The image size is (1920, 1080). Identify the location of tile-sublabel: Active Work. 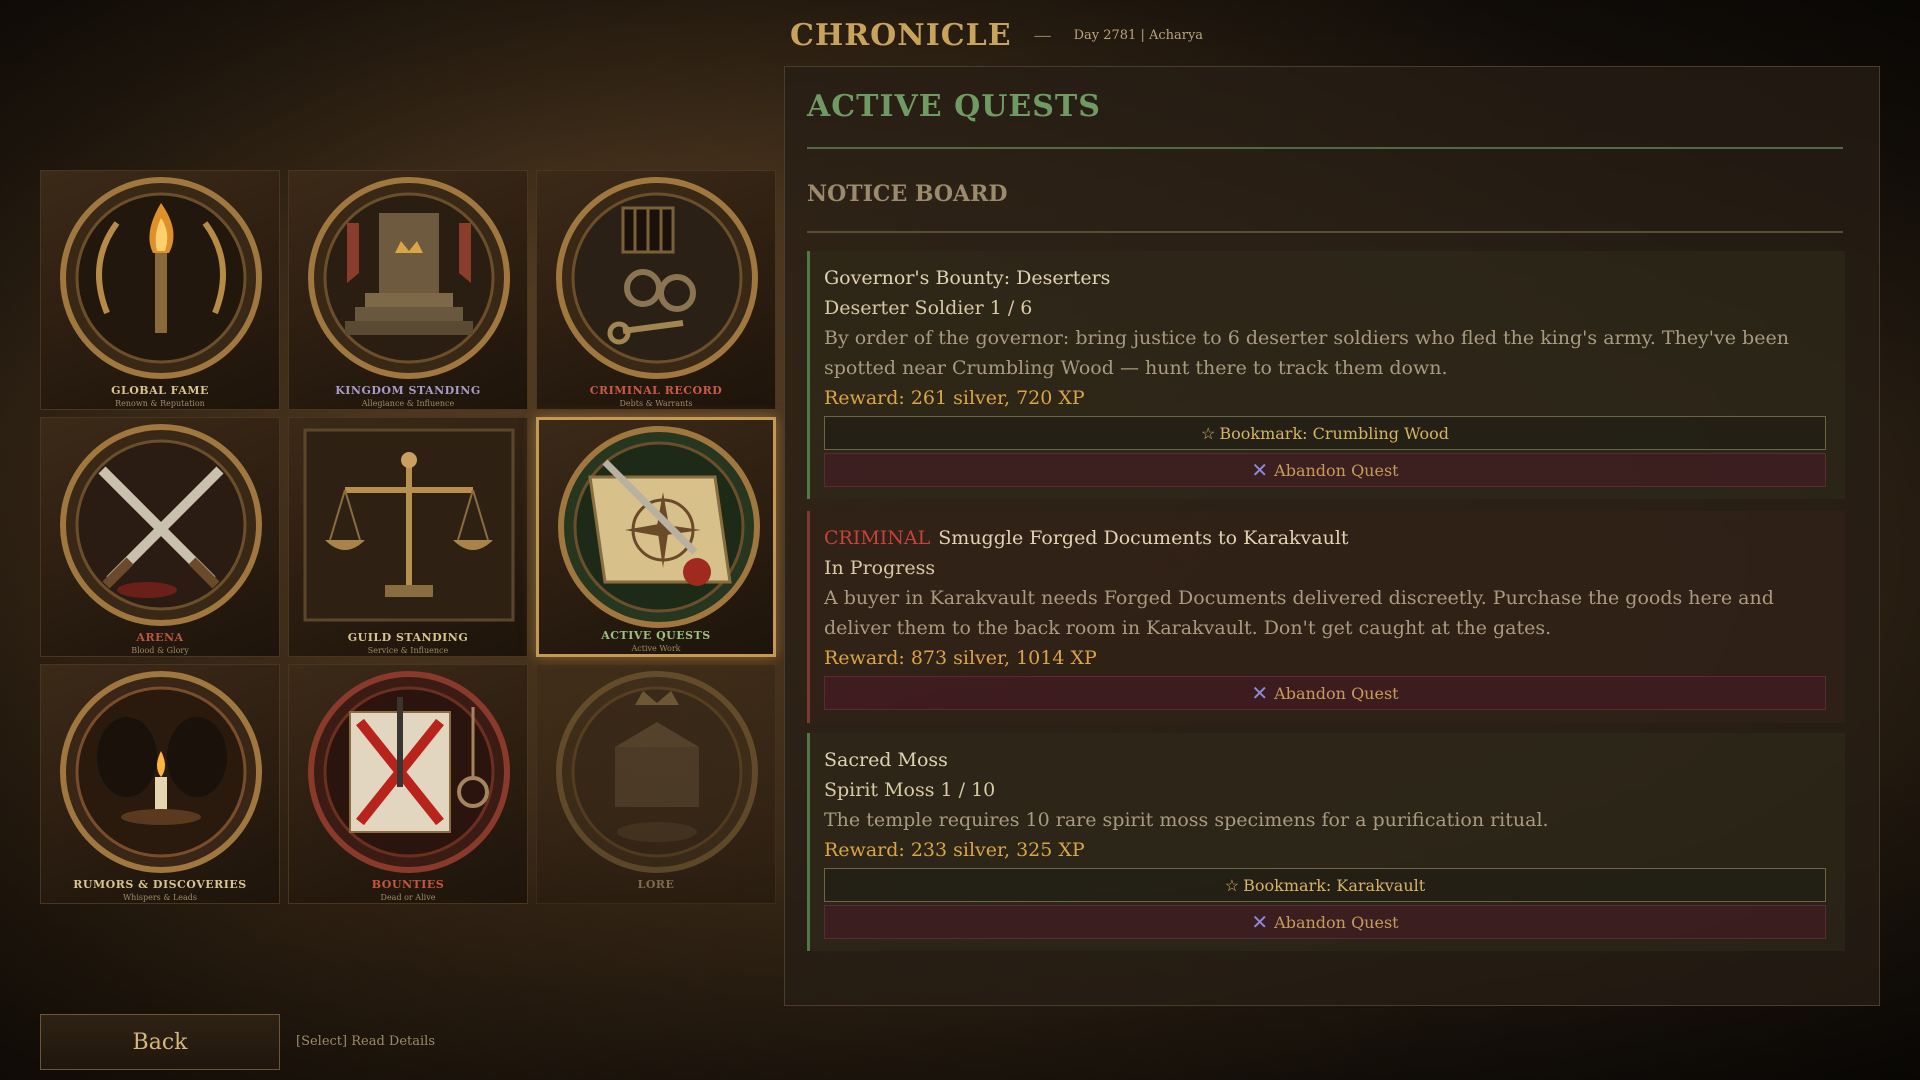
(656, 648).